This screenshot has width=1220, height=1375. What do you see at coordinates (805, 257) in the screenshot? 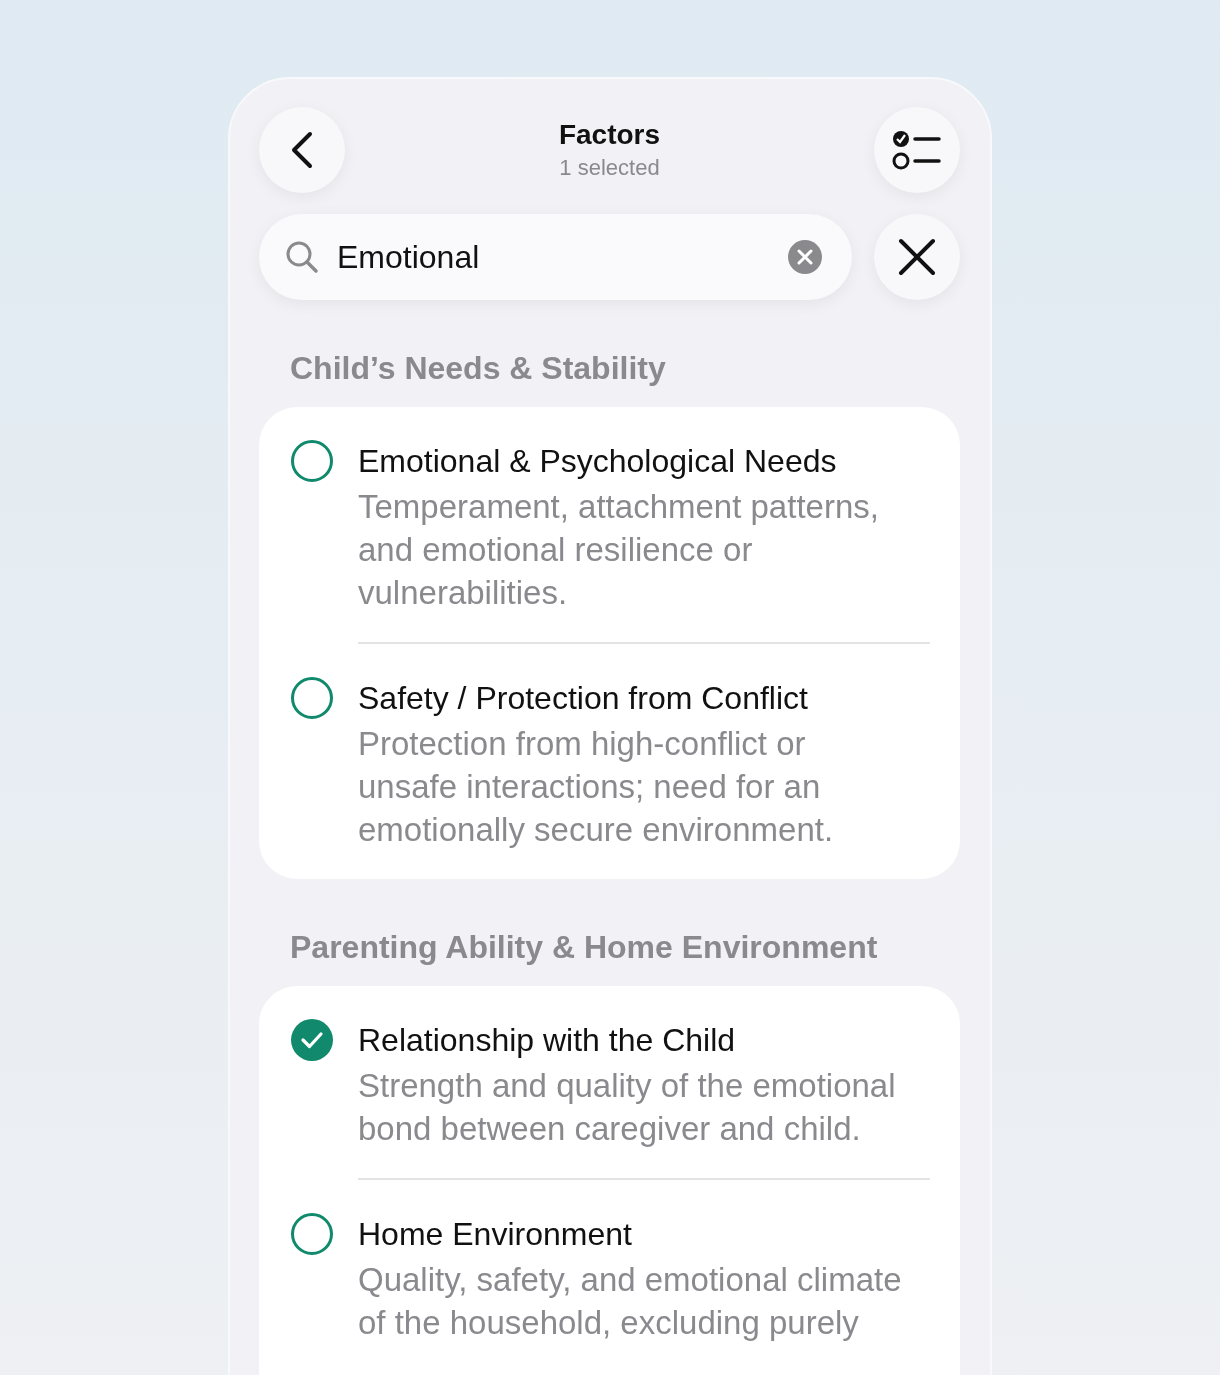
I see `clear-icon` at bounding box center [805, 257].